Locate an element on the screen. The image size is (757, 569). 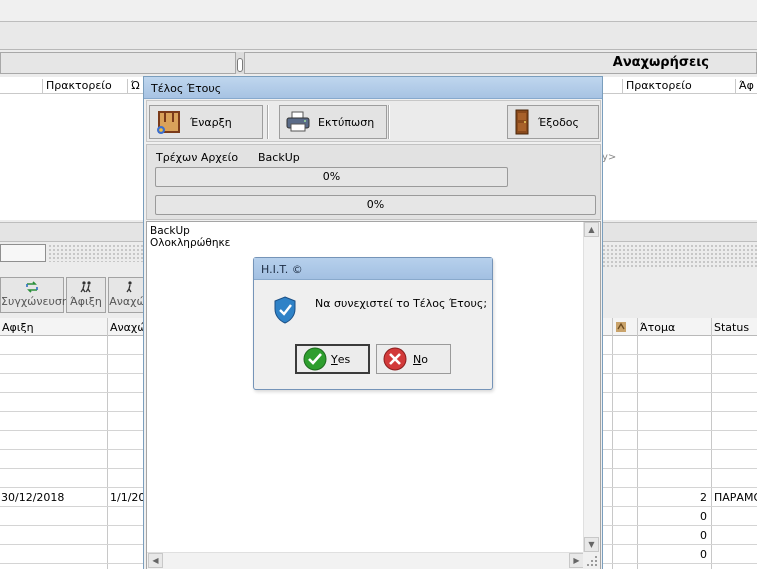
close-icon is located at coordinates (395, 359).